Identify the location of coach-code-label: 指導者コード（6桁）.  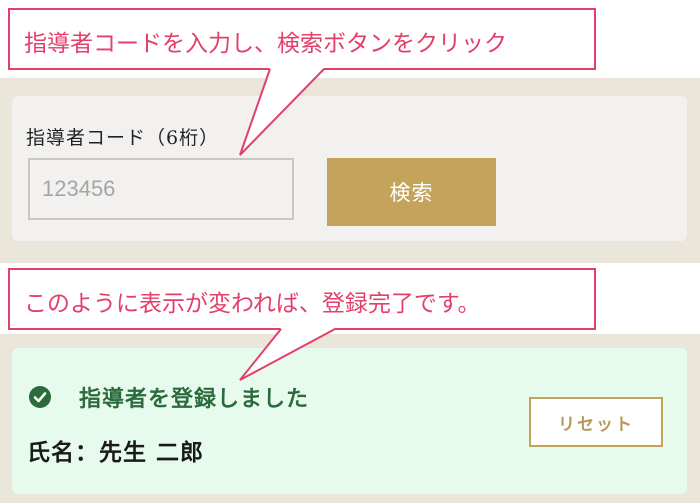
(123, 138).